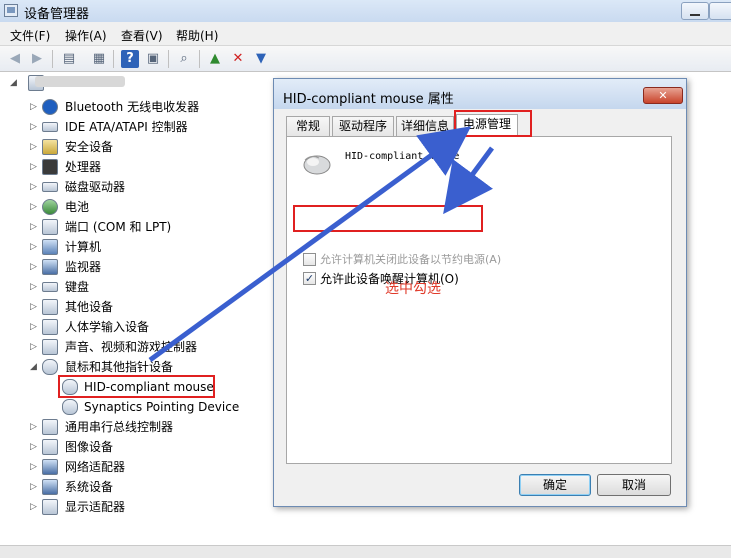 The image size is (731, 558). I want to click on dialog-titlebar: HID-compliant mouse 属性 ✕, so click(480, 94).